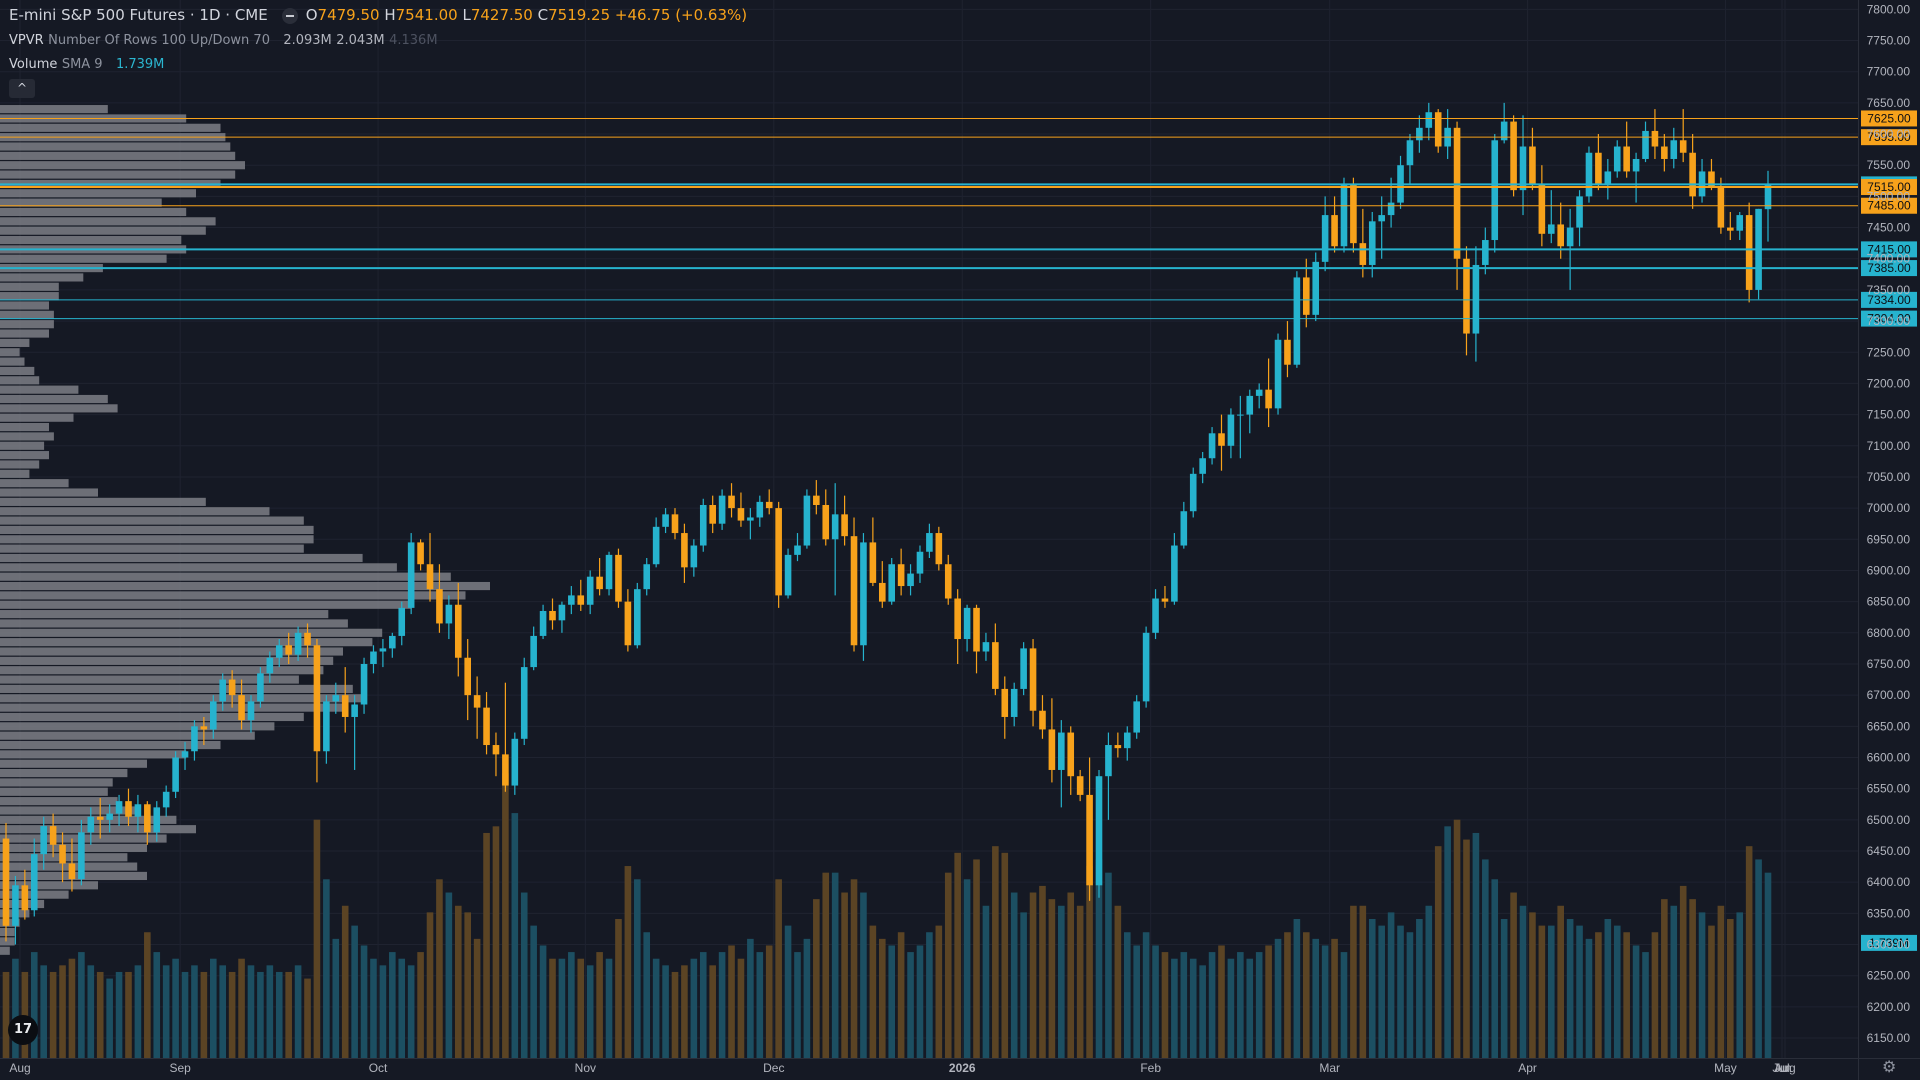 The height and width of the screenshot is (1080, 1920). Describe the element at coordinates (579, 15) in the screenshot. I see `close-value: 7519.25` at that location.